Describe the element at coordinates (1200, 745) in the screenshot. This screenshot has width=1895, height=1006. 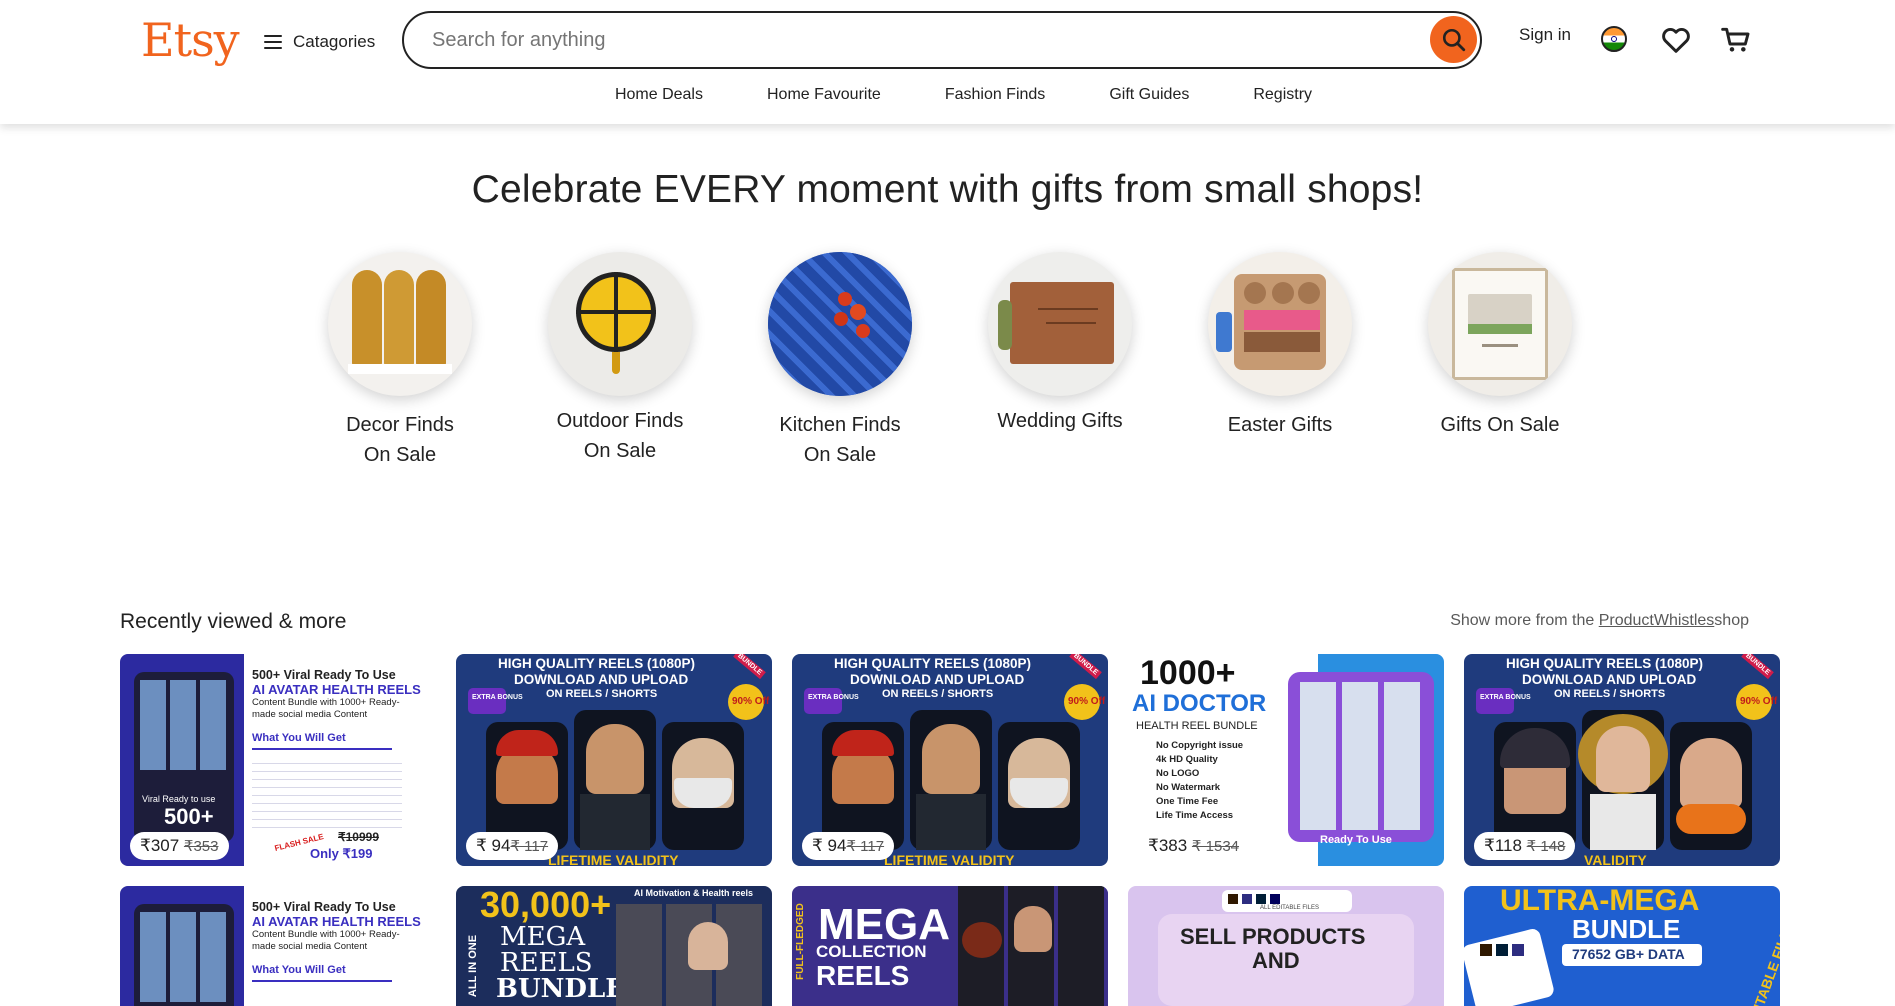
I see `card-text: No Copyright issue` at that location.